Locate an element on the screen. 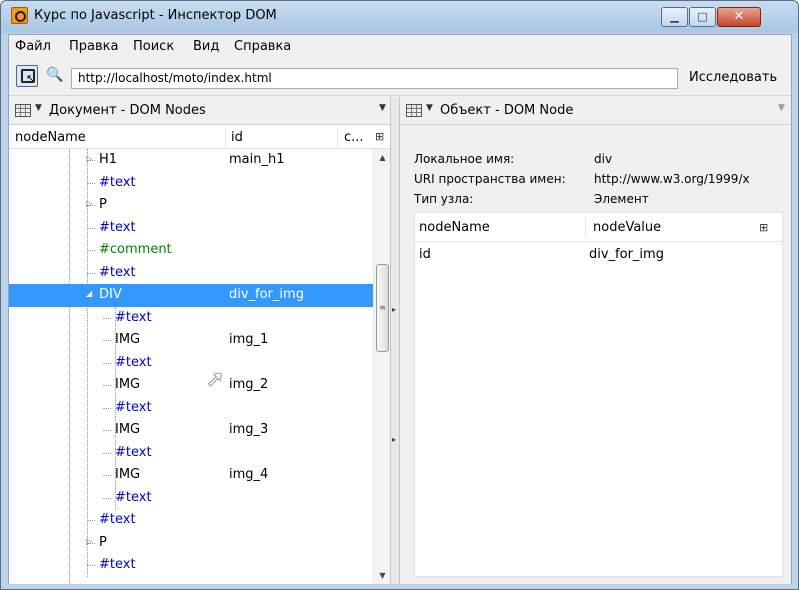  node-id: img_4 is located at coordinates (249, 474).